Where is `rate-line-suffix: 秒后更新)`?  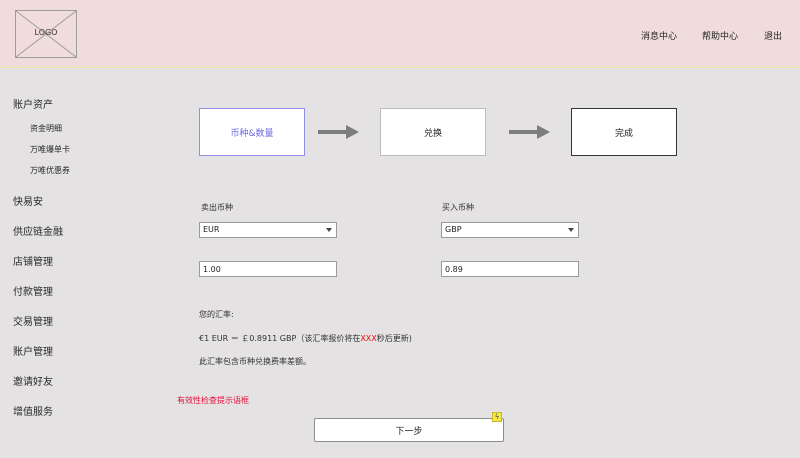 rate-line-suffix: 秒后更新) is located at coordinates (394, 338).